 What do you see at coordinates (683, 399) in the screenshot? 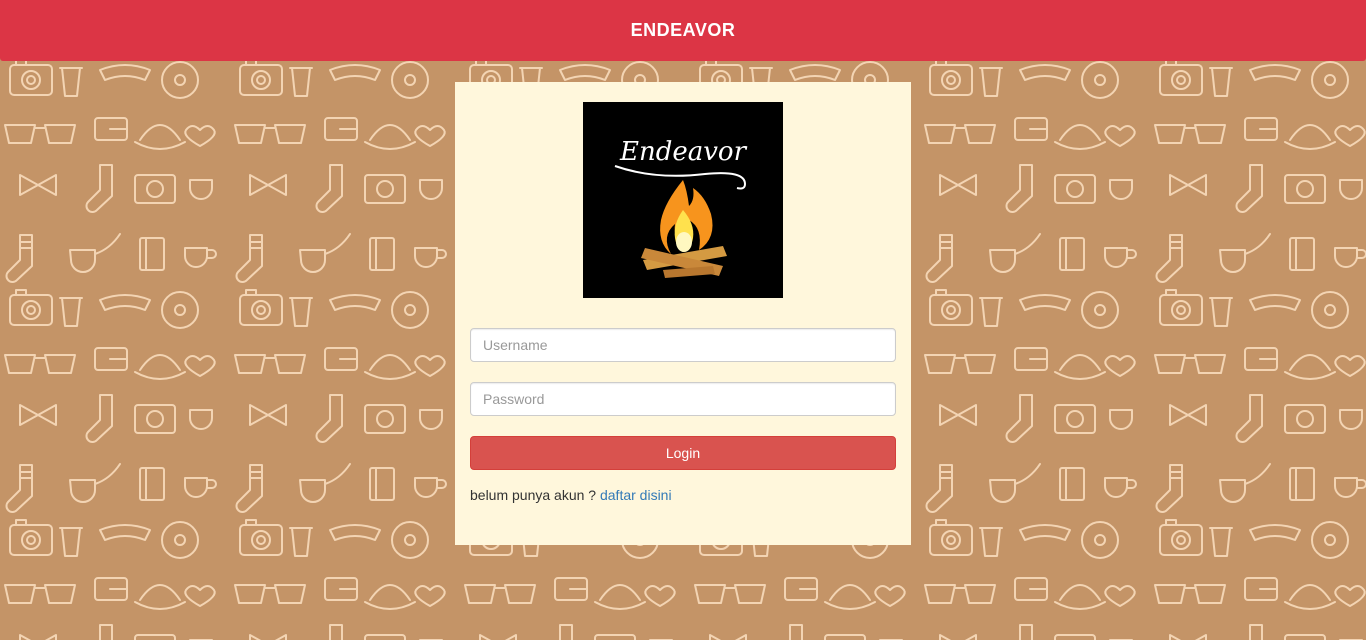
I see `password-input` at bounding box center [683, 399].